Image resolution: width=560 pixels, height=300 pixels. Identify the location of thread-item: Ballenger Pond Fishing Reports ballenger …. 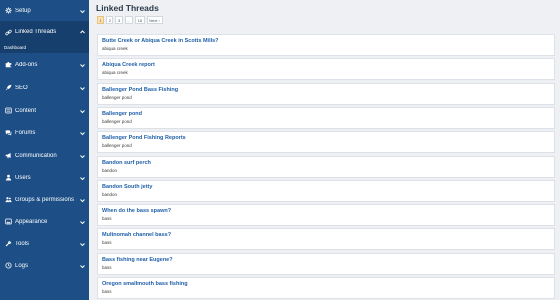
(326, 142).